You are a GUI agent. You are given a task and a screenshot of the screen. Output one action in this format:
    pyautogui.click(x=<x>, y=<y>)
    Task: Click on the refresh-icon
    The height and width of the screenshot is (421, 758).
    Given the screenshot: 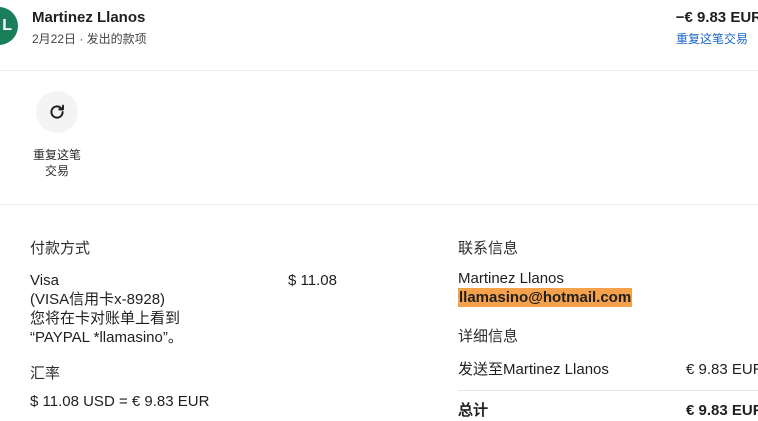 What is the action you would take?
    pyautogui.click(x=57, y=111)
    